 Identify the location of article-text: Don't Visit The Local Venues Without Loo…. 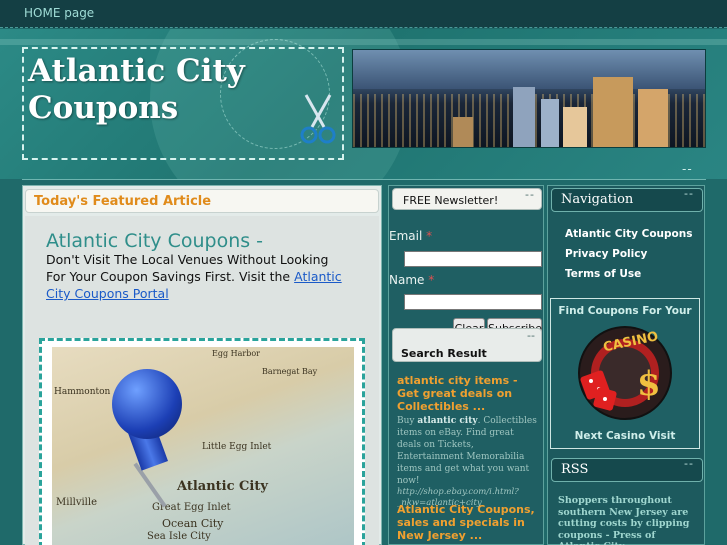
(196, 276).